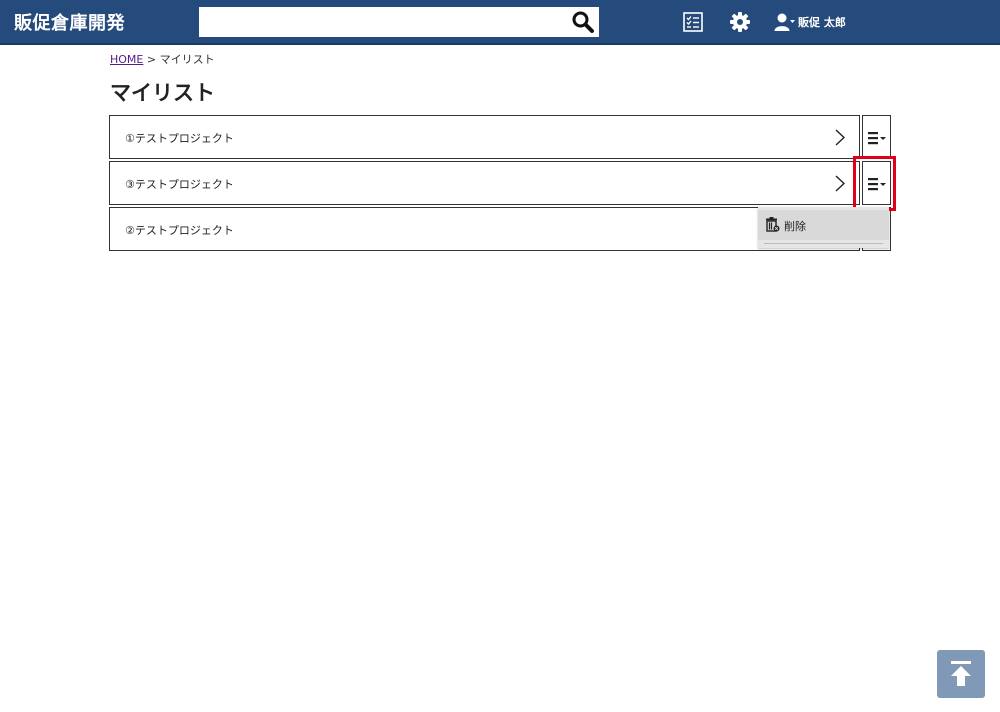 Image resolution: width=1000 pixels, height=712 pixels. What do you see at coordinates (162, 93) in the screenshot?
I see `page-title: マイリスト` at bounding box center [162, 93].